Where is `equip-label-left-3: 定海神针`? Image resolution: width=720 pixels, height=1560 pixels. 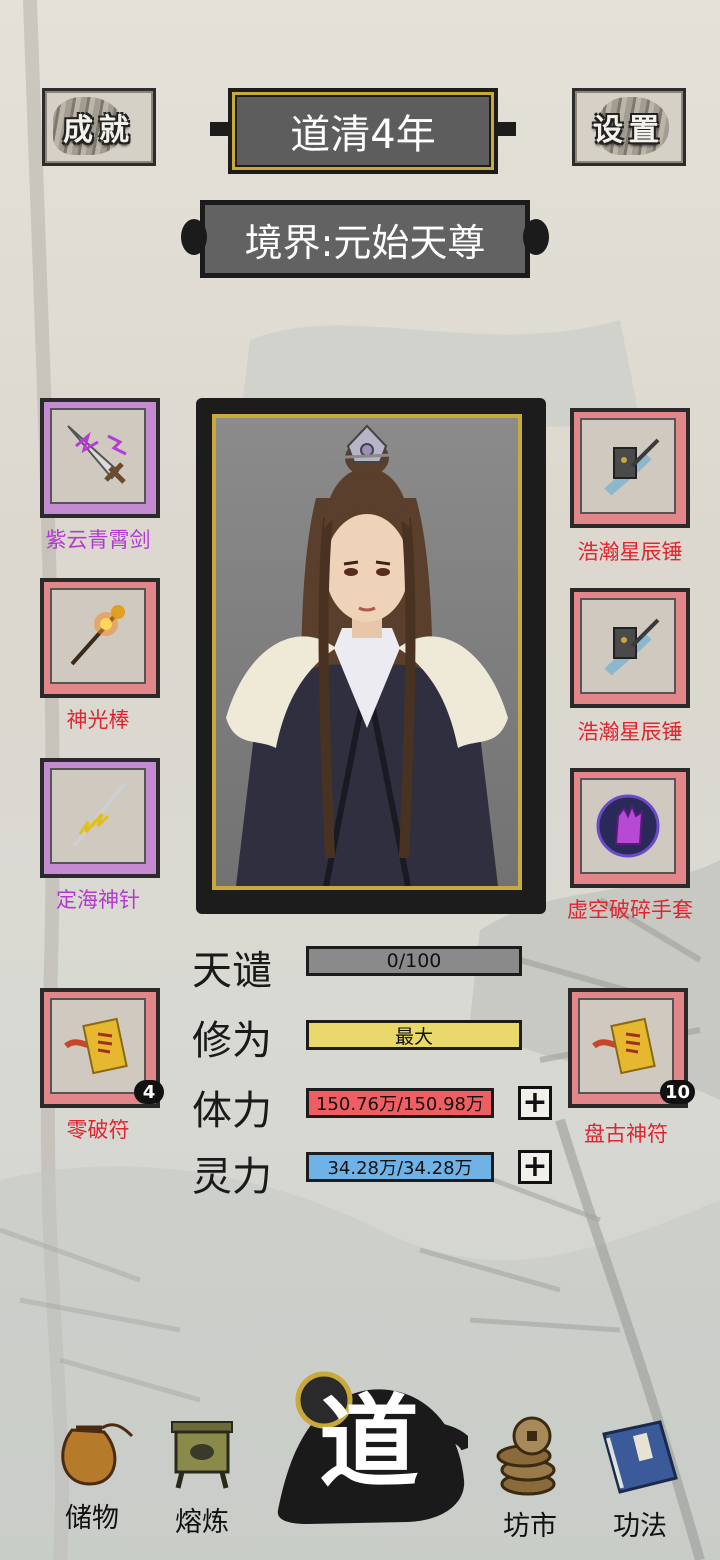 equip-label-left-3: 定海神针 is located at coordinates (98, 900).